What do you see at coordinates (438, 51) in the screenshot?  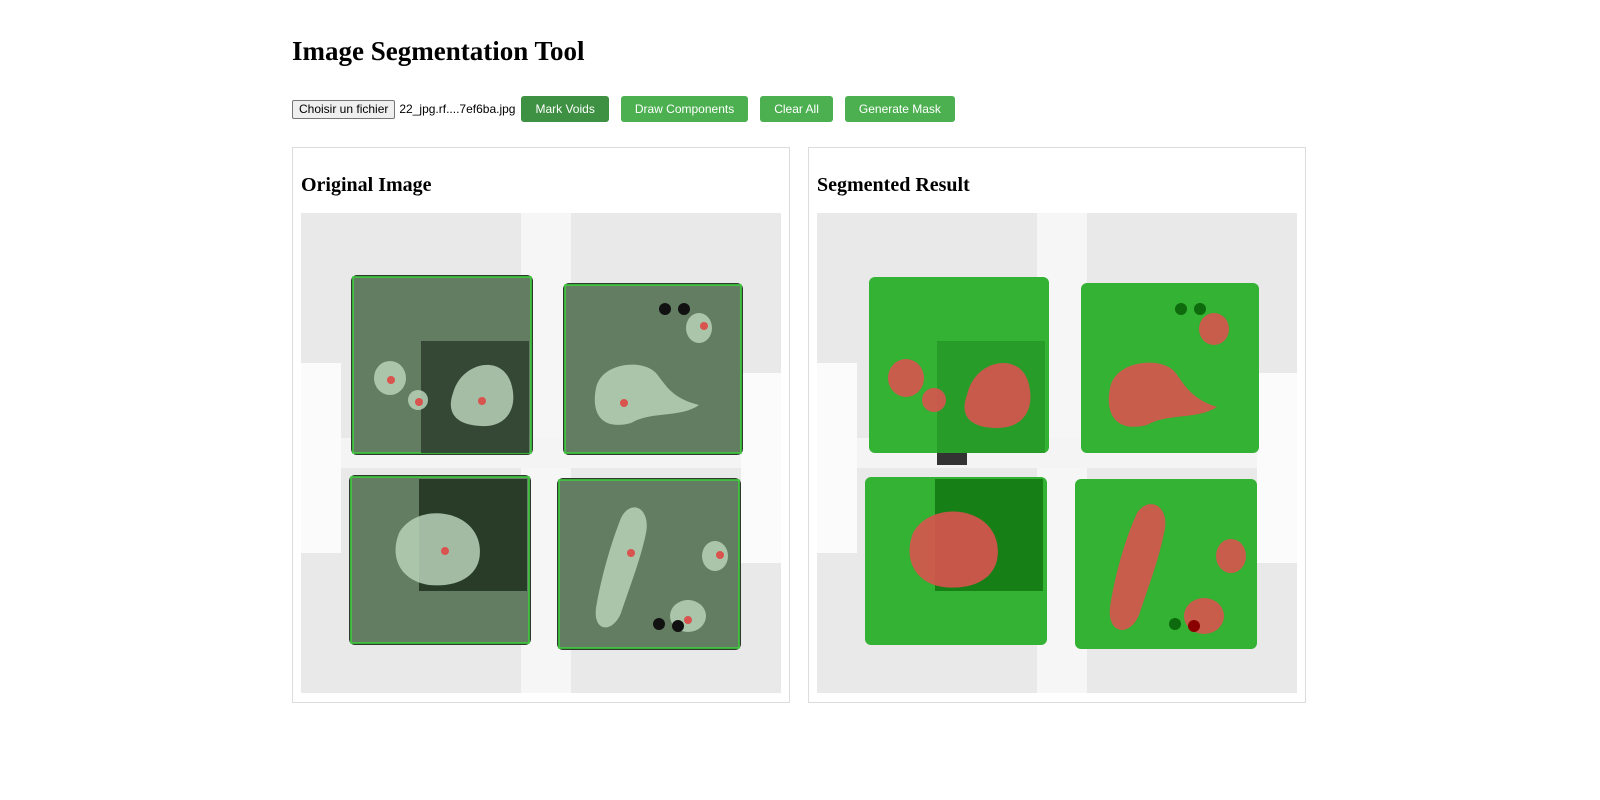 I see `page-title: Image Segmentation Tool` at bounding box center [438, 51].